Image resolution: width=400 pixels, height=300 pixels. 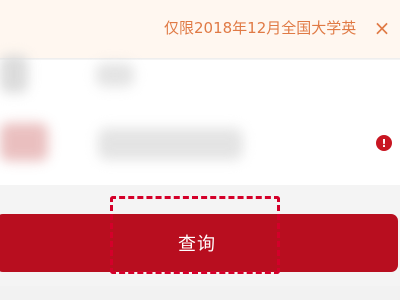 I want to click on blurred-field-input, so click(x=170, y=144).